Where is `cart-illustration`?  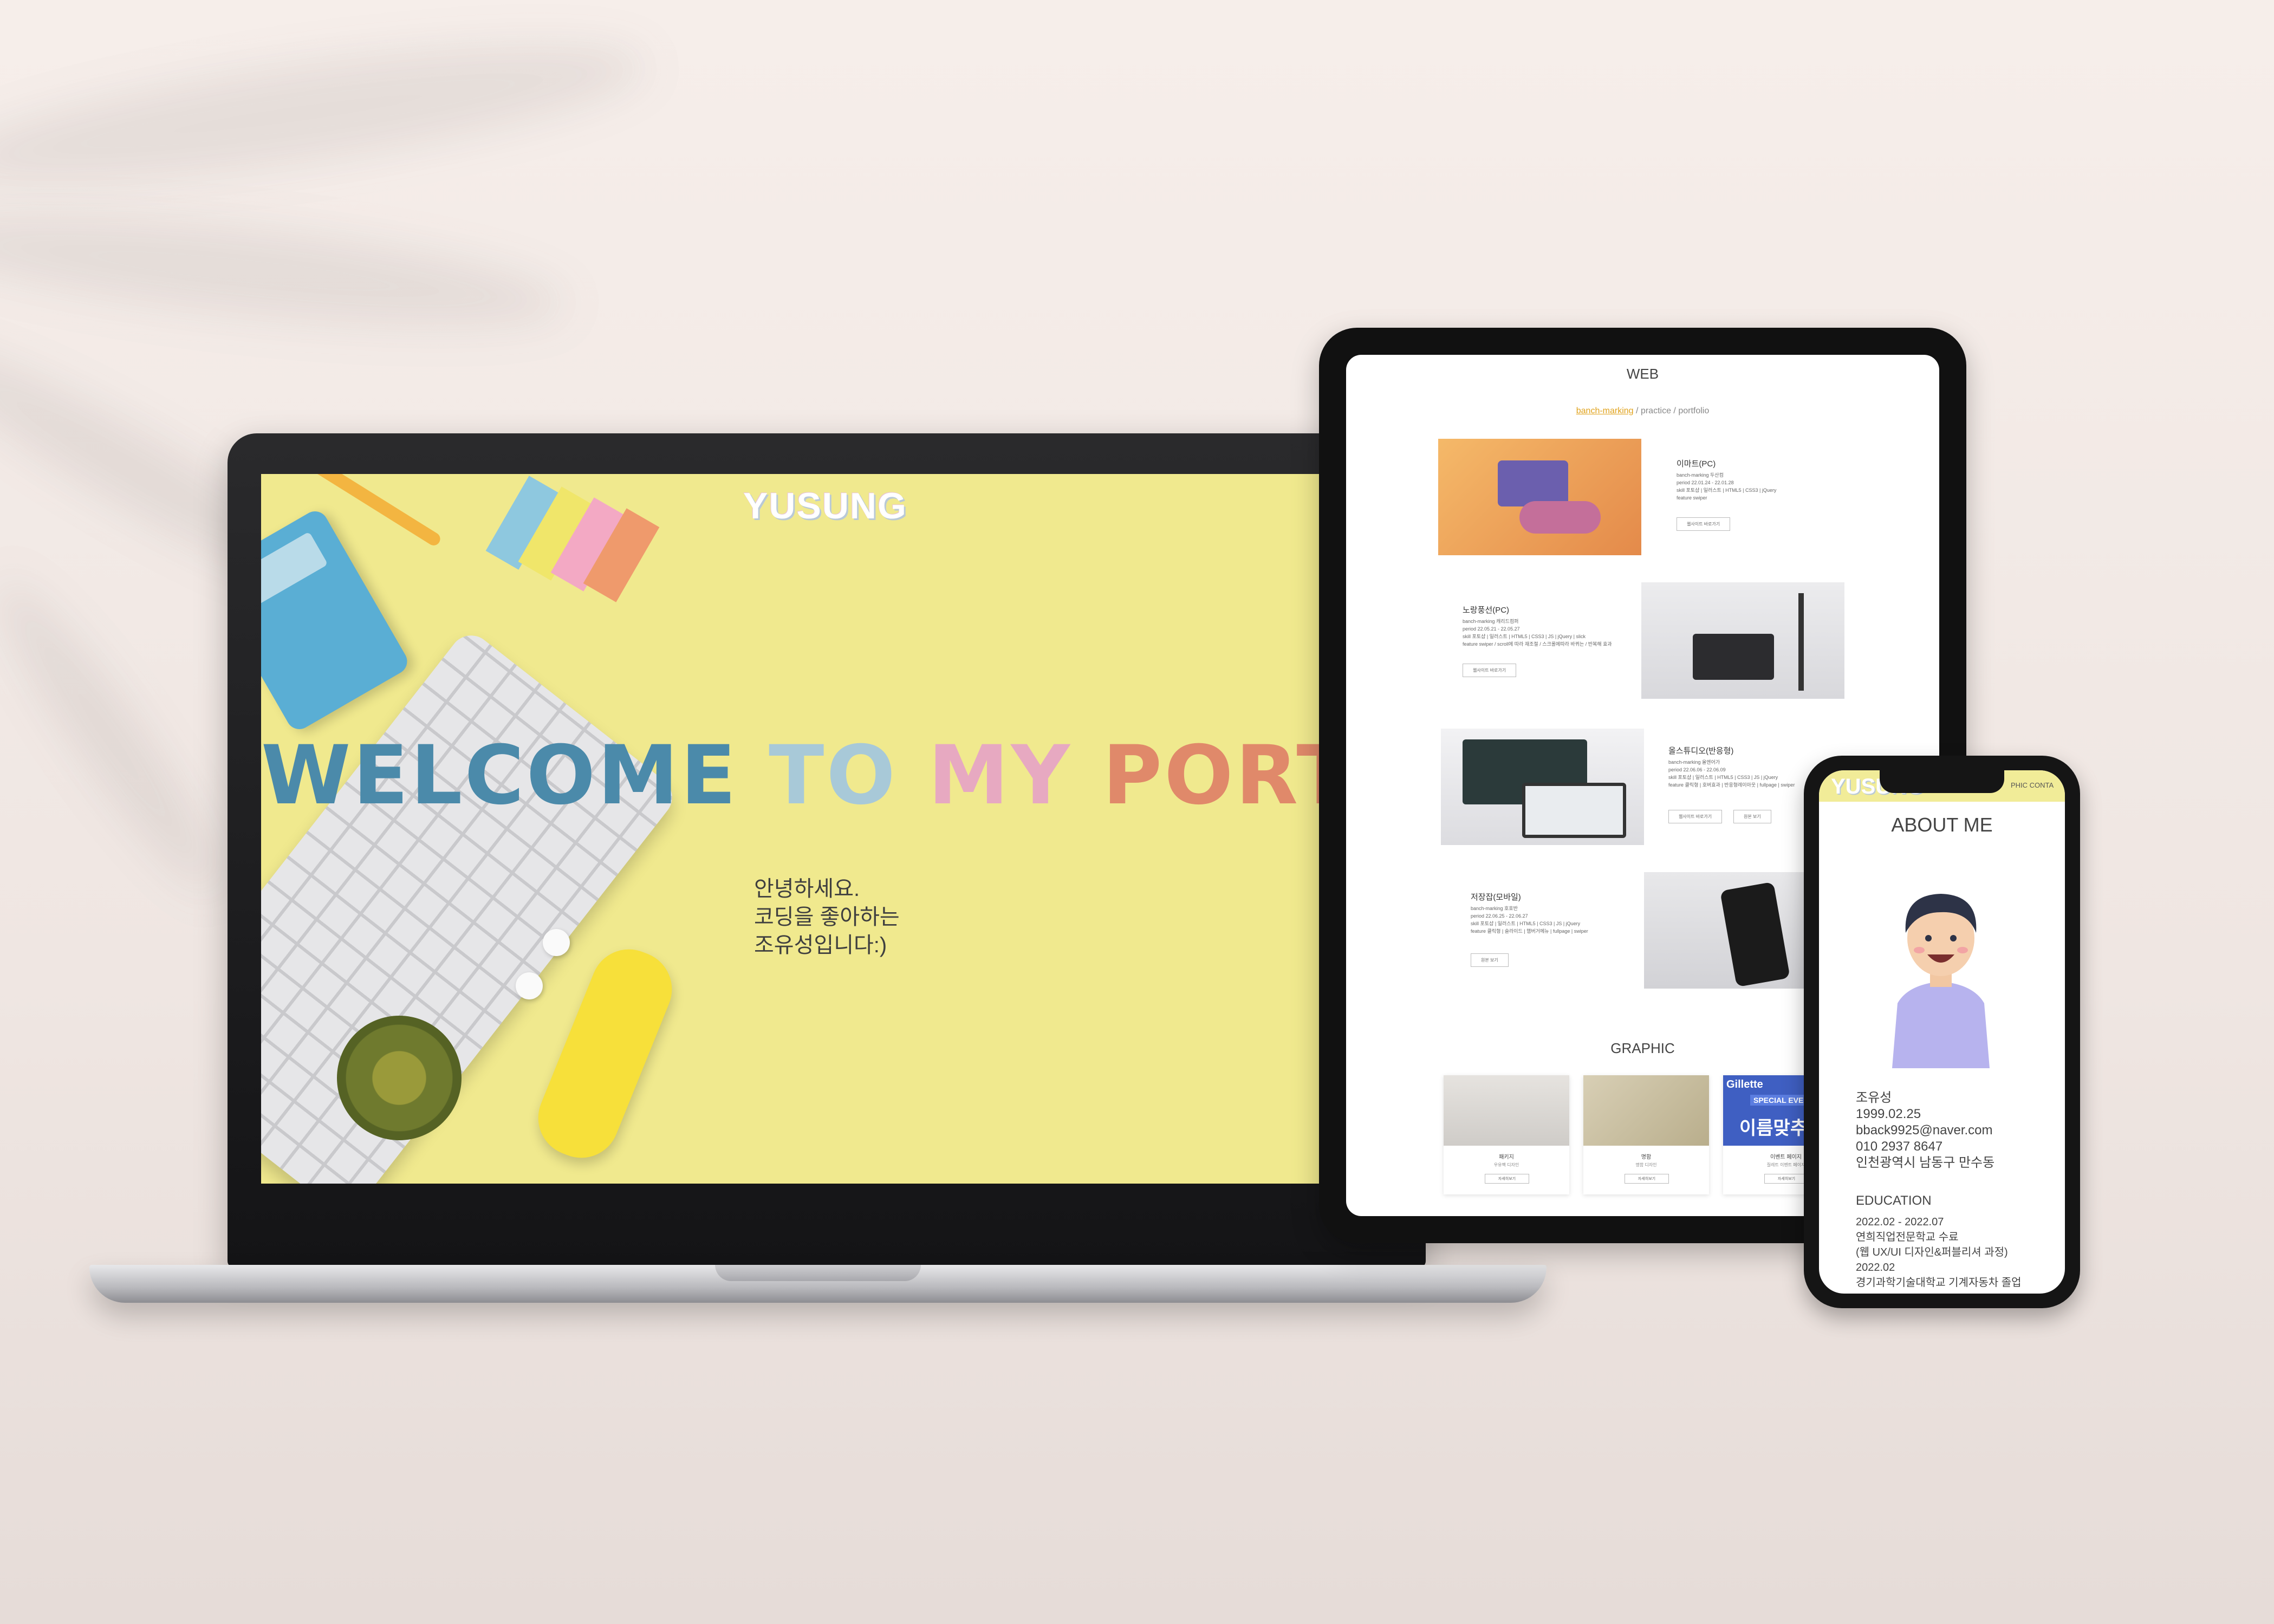
cart-illustration is located at coordinates (1560, 517).